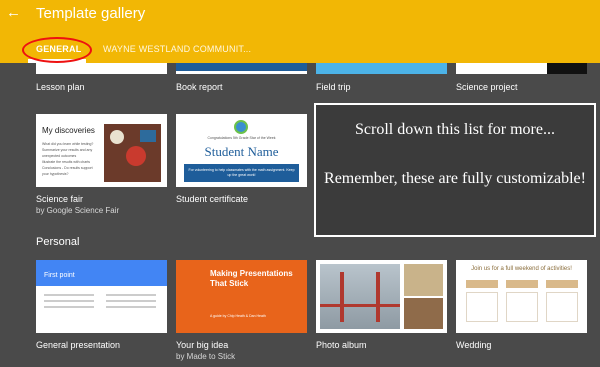 This screenshot has width=600, height=367. I want to click on photo-bridge, so click(360, 296).